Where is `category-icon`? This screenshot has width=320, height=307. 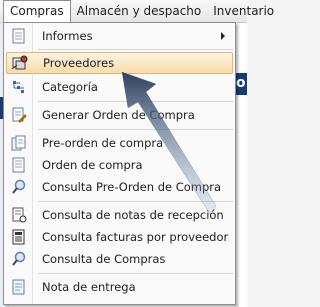 category-icon is located at coordinates (19, 87).